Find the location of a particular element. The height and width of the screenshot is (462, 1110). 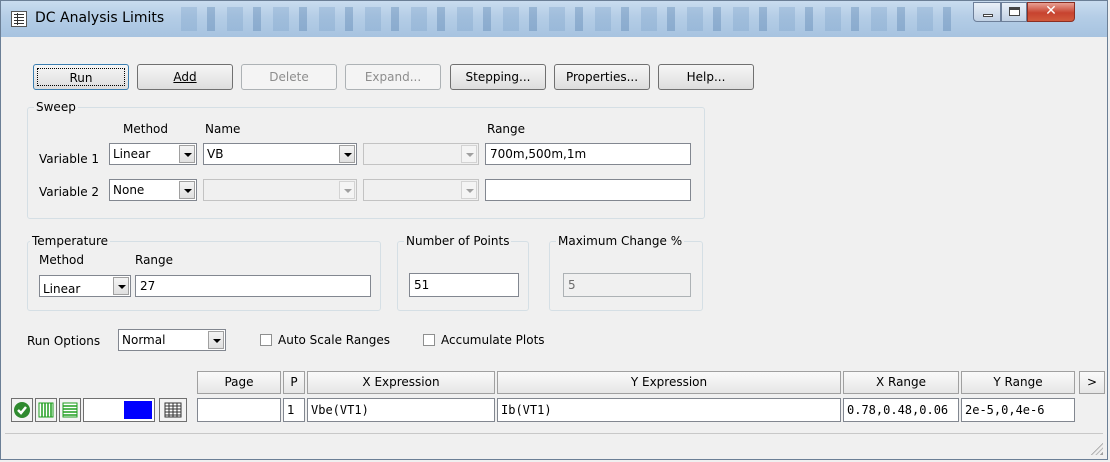

variable2-range-input is located at coordinates (588, 190).